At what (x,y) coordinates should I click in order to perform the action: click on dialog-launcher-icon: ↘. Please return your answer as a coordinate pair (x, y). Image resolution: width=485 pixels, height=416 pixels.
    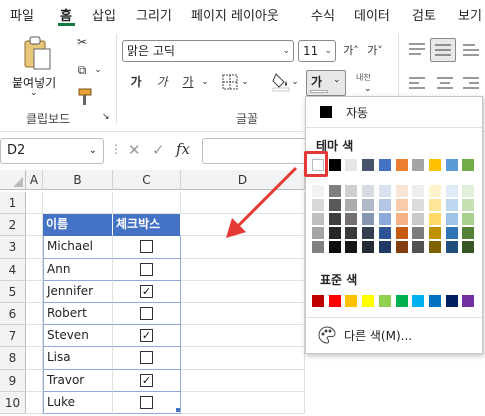
    Looking at the image, I should click on (106, 117).